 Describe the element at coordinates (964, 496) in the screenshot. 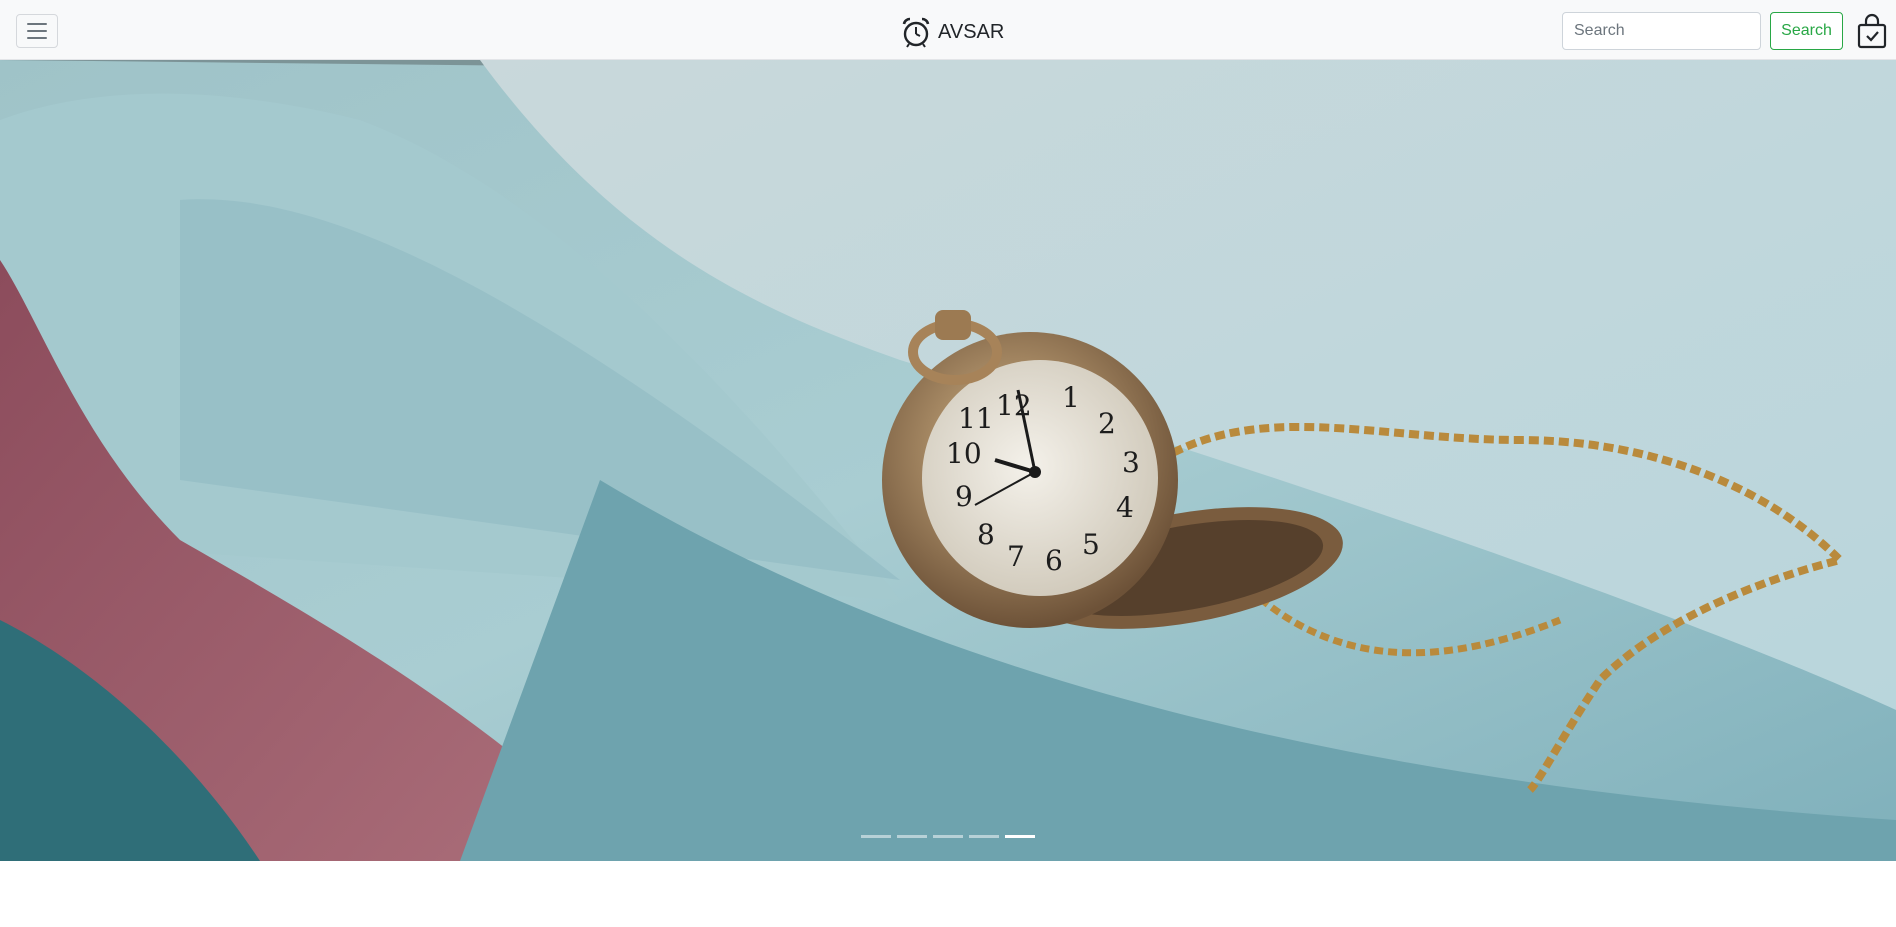

I see `svg-text: 9` at that location.